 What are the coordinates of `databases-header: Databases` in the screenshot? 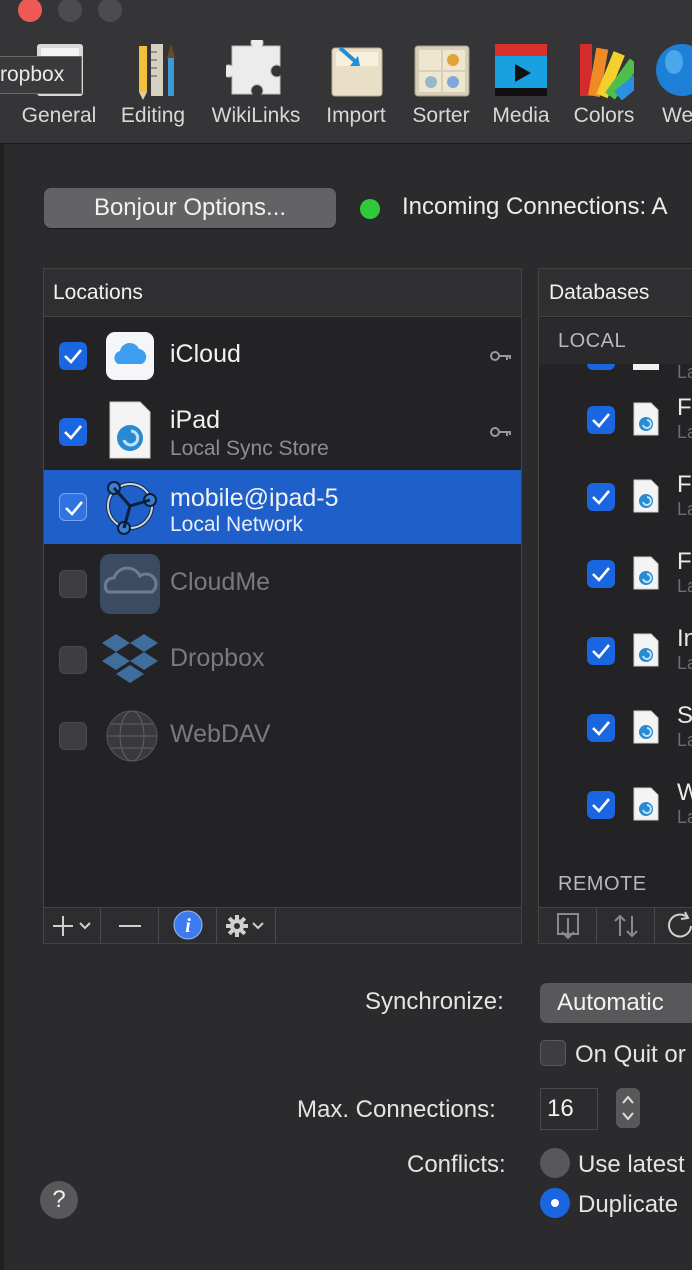 It's located at (615, 293).